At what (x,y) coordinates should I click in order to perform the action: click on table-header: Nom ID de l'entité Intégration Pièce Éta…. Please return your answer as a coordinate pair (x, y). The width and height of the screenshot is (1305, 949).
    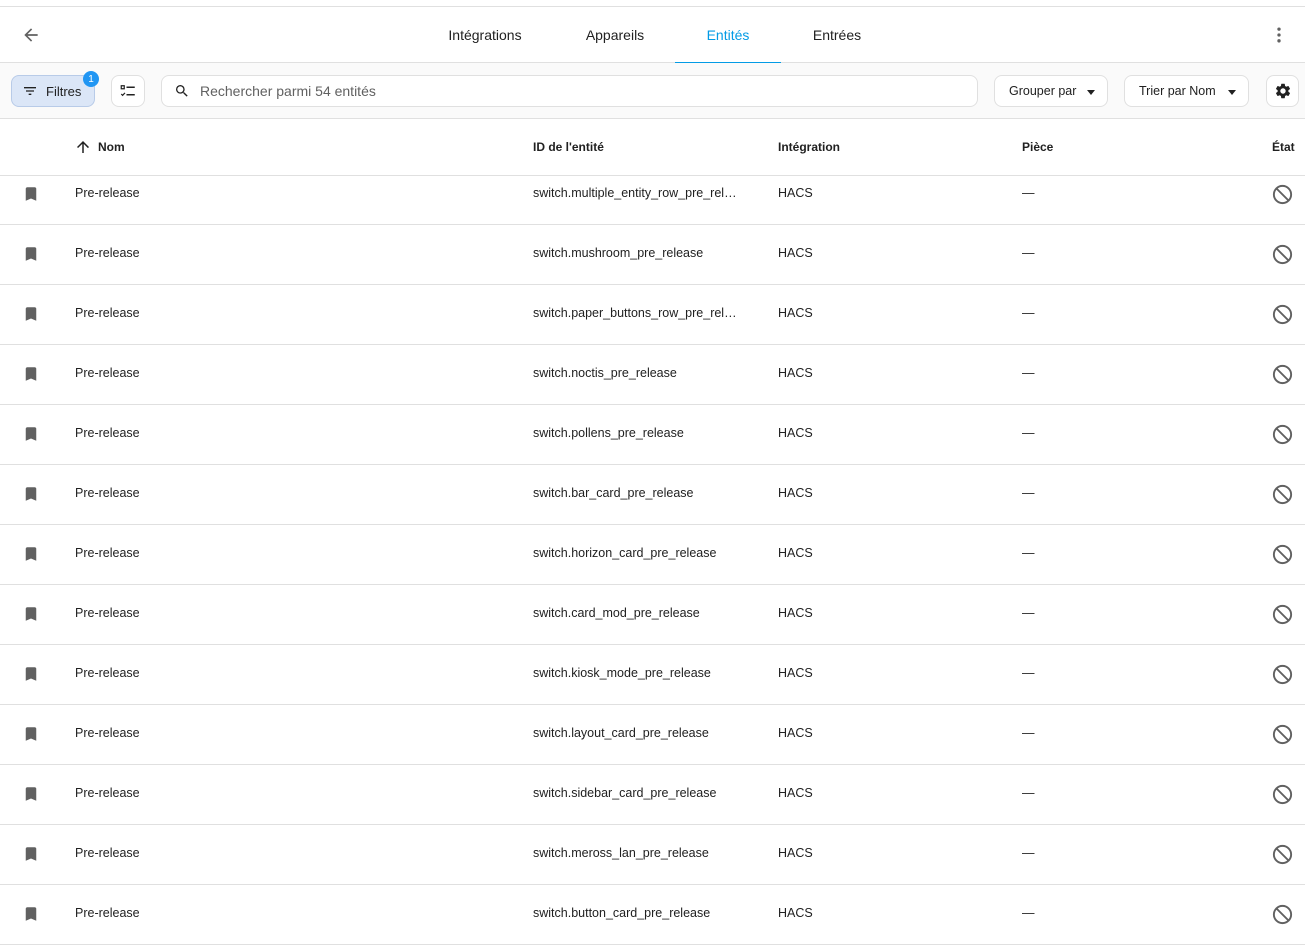
    Looking at the image, I should click on (652, 147).